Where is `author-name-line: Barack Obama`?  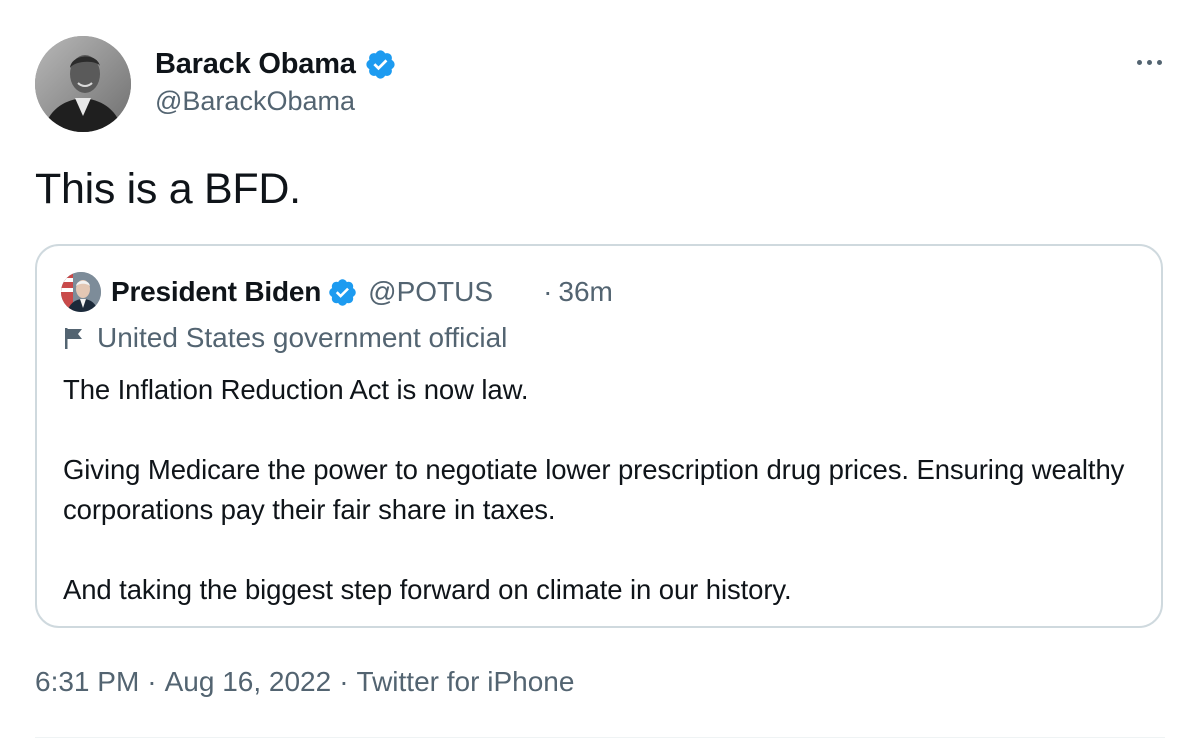
author-name-line: Barack Obama is located at coordinates (276, 64).